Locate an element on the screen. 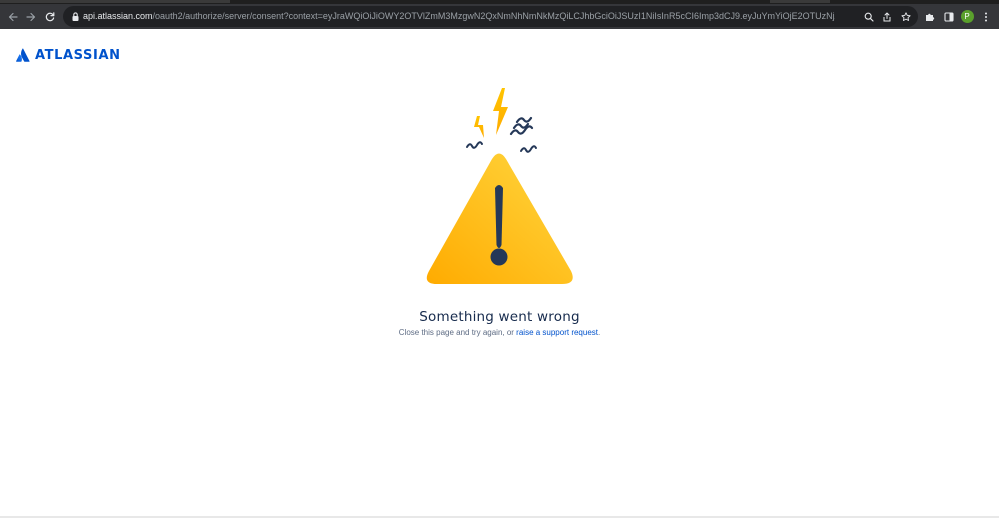  support-request-link: raise a support request is located at coordinates (557, 332).